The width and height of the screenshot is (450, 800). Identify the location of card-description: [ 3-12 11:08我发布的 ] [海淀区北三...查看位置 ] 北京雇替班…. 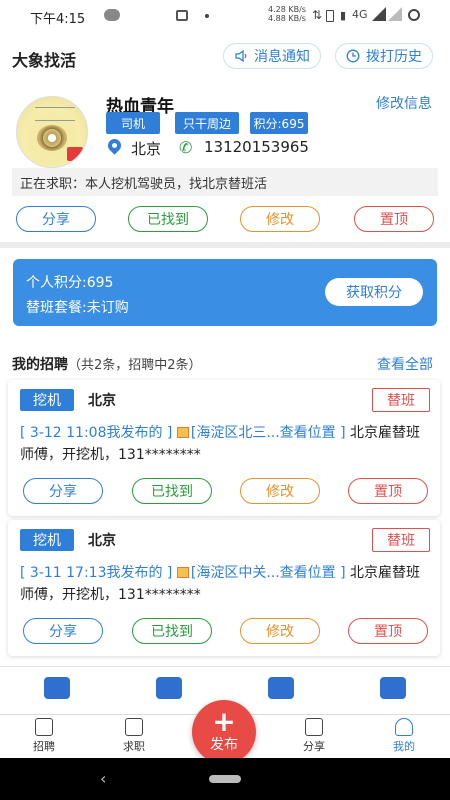
(227, 444).